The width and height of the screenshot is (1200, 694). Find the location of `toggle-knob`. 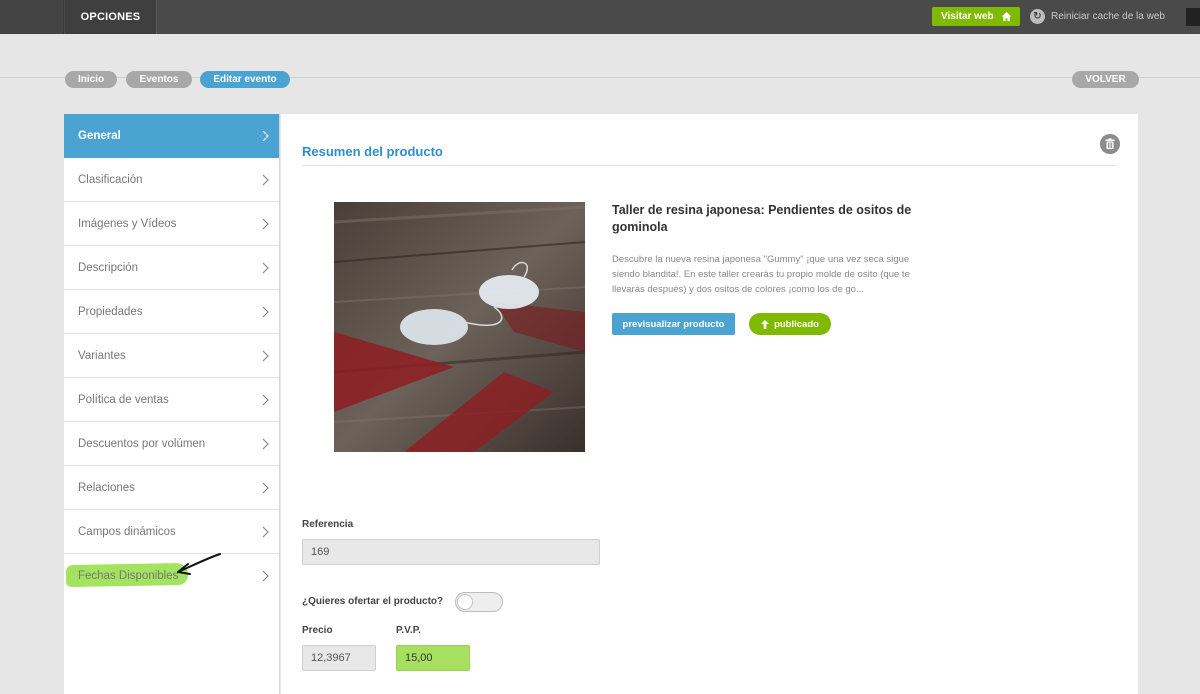

toggle-knob is located at coordinates (465, 602).